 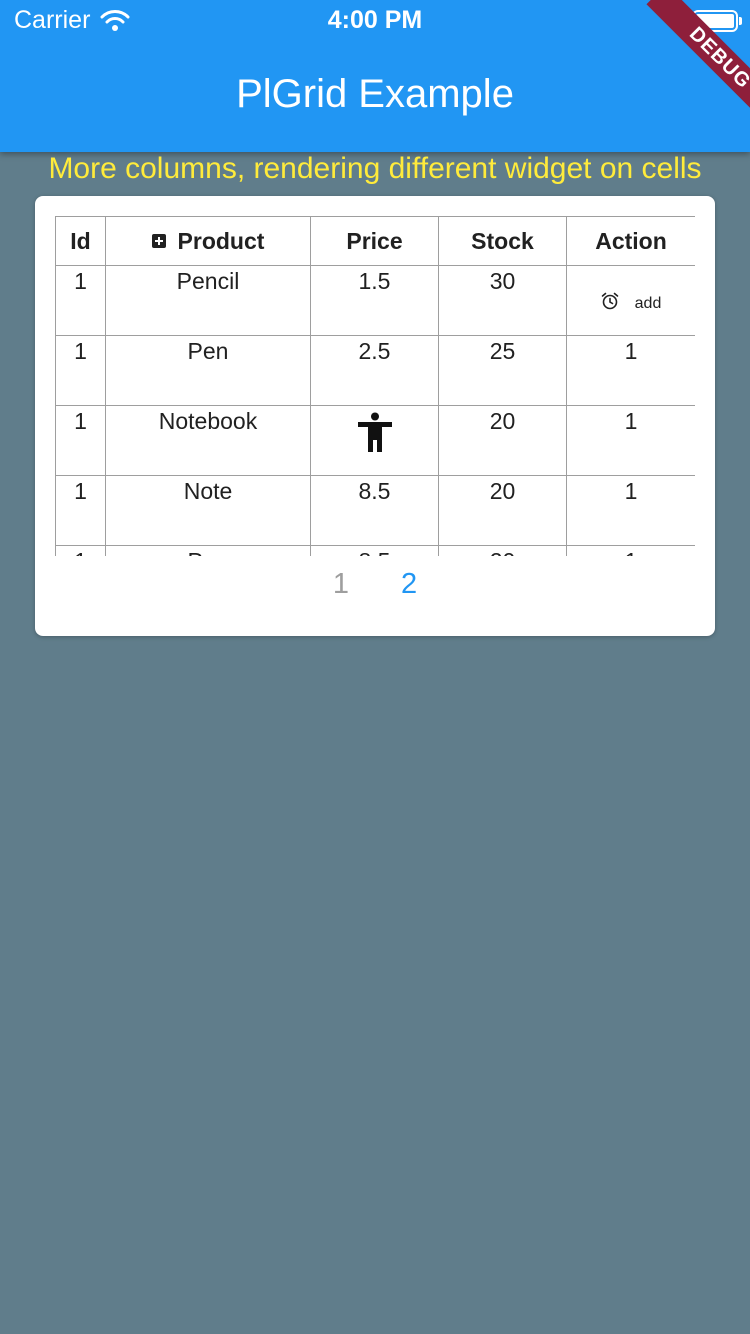 I want to click on page-button-1: 1, so click(x=341, y=584).